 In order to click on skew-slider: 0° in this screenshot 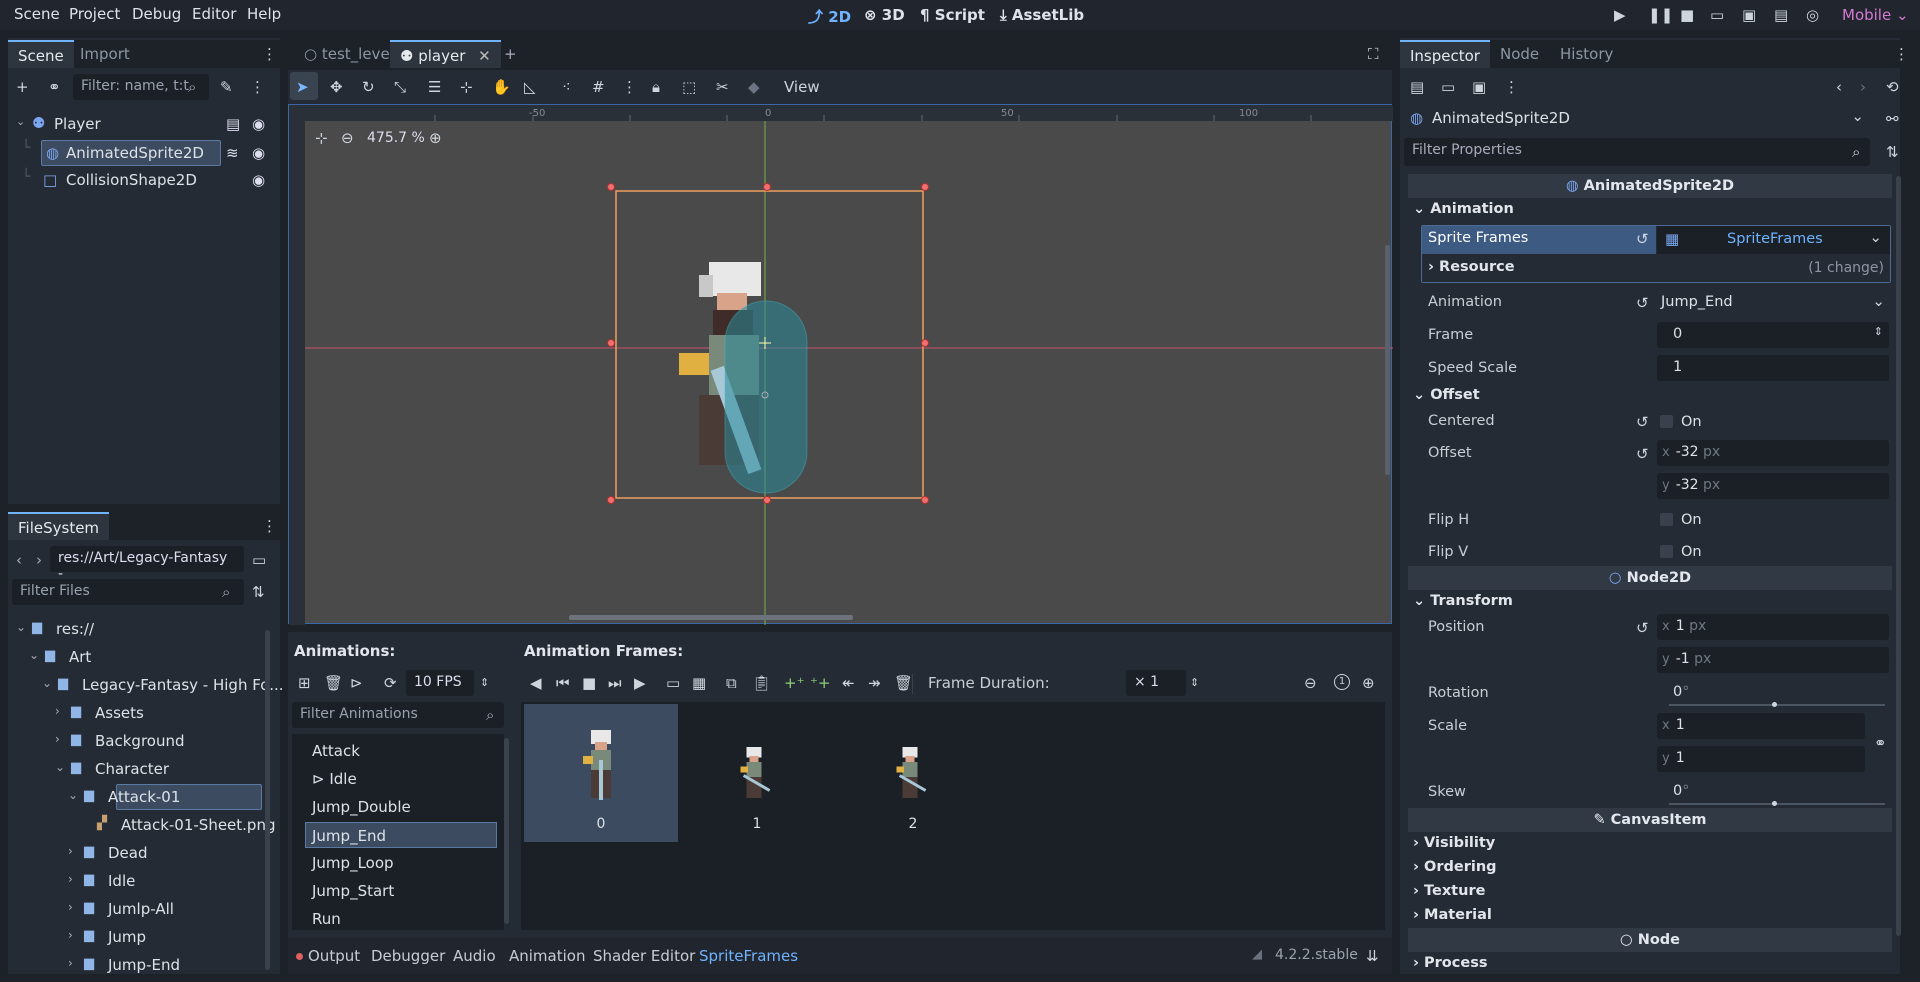, I will do `click(1773, 792)`.